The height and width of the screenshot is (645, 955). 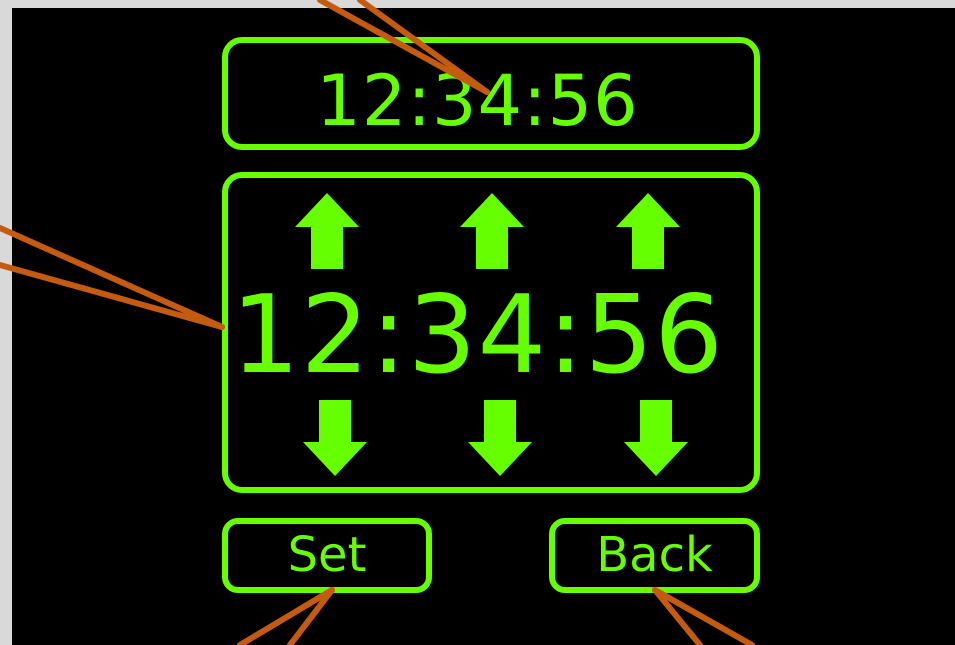 I want to click on edit-time-text: 12:34:56, so click(x=477, y=335).